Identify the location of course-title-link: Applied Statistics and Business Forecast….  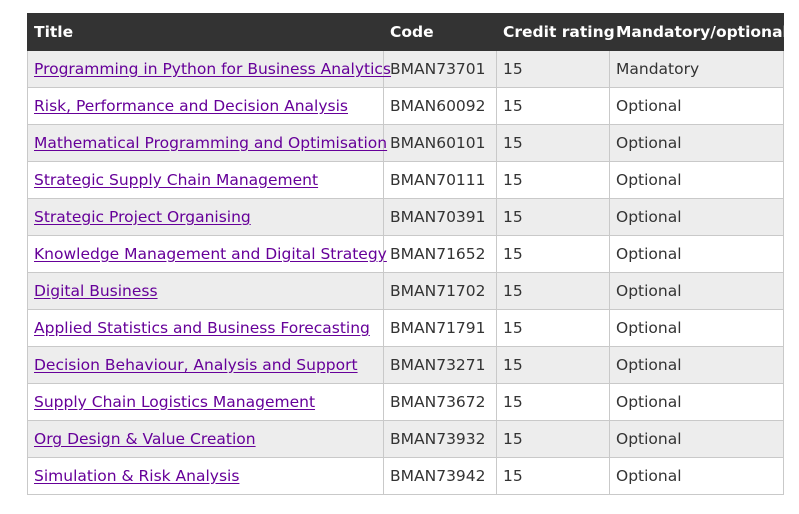
(202, 328).